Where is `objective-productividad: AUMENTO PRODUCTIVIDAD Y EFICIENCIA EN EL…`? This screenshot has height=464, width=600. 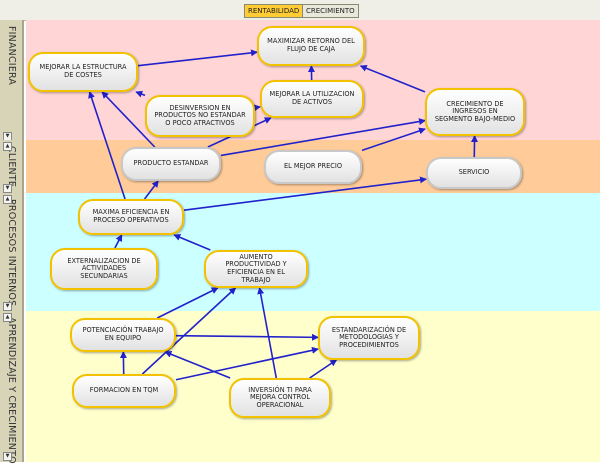 objective-productividad: AUMENTO PRODUCTIVIDAD Y EFICIENCIA EN EL… is located at coordinates (256, 269).